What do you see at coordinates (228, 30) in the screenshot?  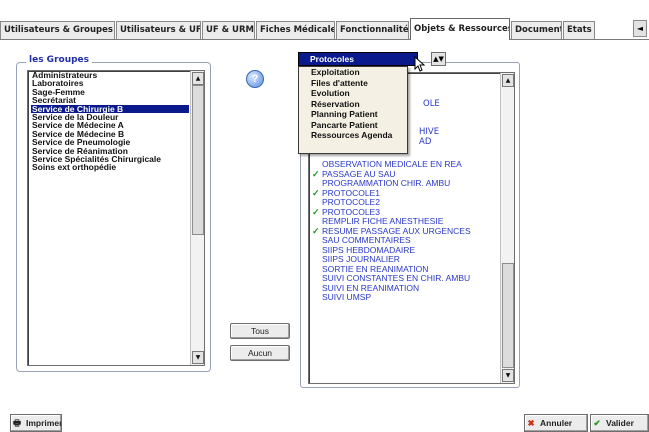 I see `tab-uf-urm: UF & URM` at bounding box center [228, 30].